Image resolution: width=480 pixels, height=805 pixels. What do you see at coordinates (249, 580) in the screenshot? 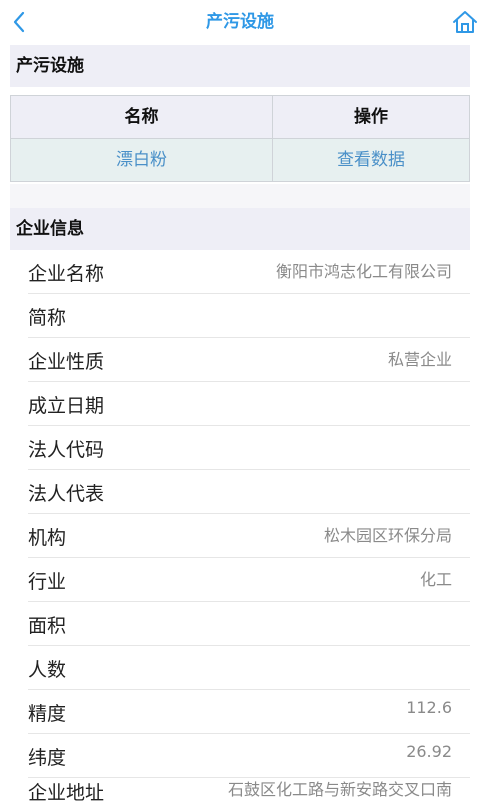
I see `info-row-industry: 行业 化工` at bounding box center [249, 580].